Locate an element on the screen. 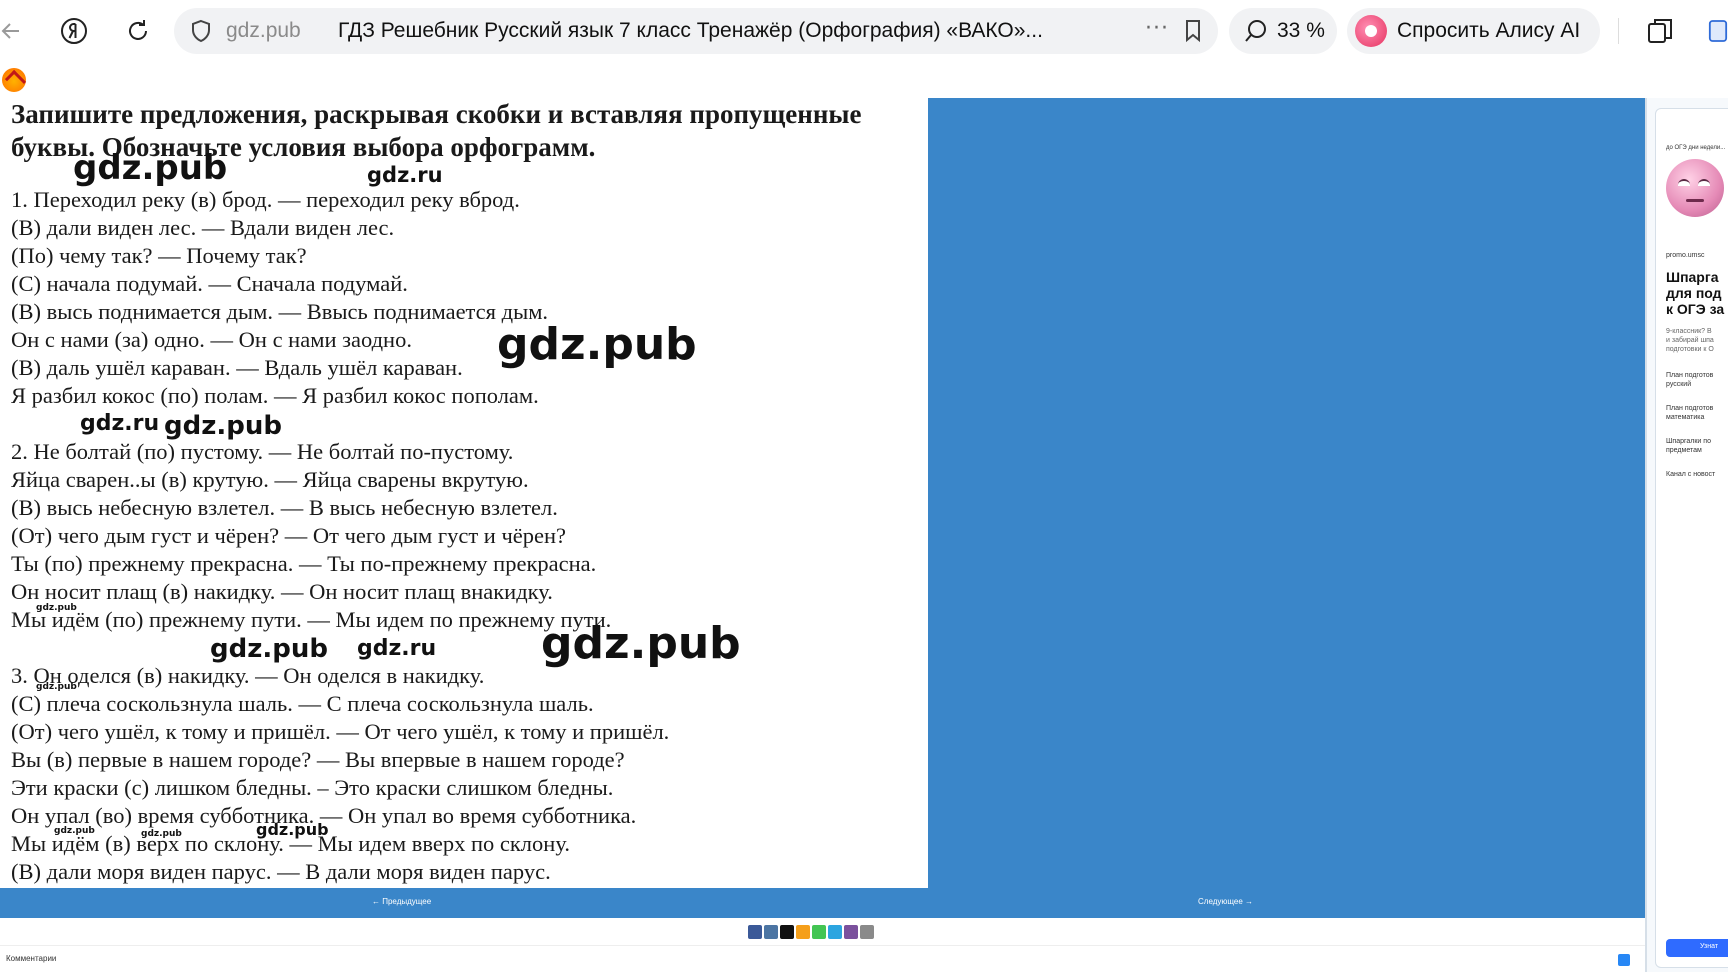 This screenshot has height=972, width=1728. ad-source: promo.umsc is located at coordinates (1685, 255).